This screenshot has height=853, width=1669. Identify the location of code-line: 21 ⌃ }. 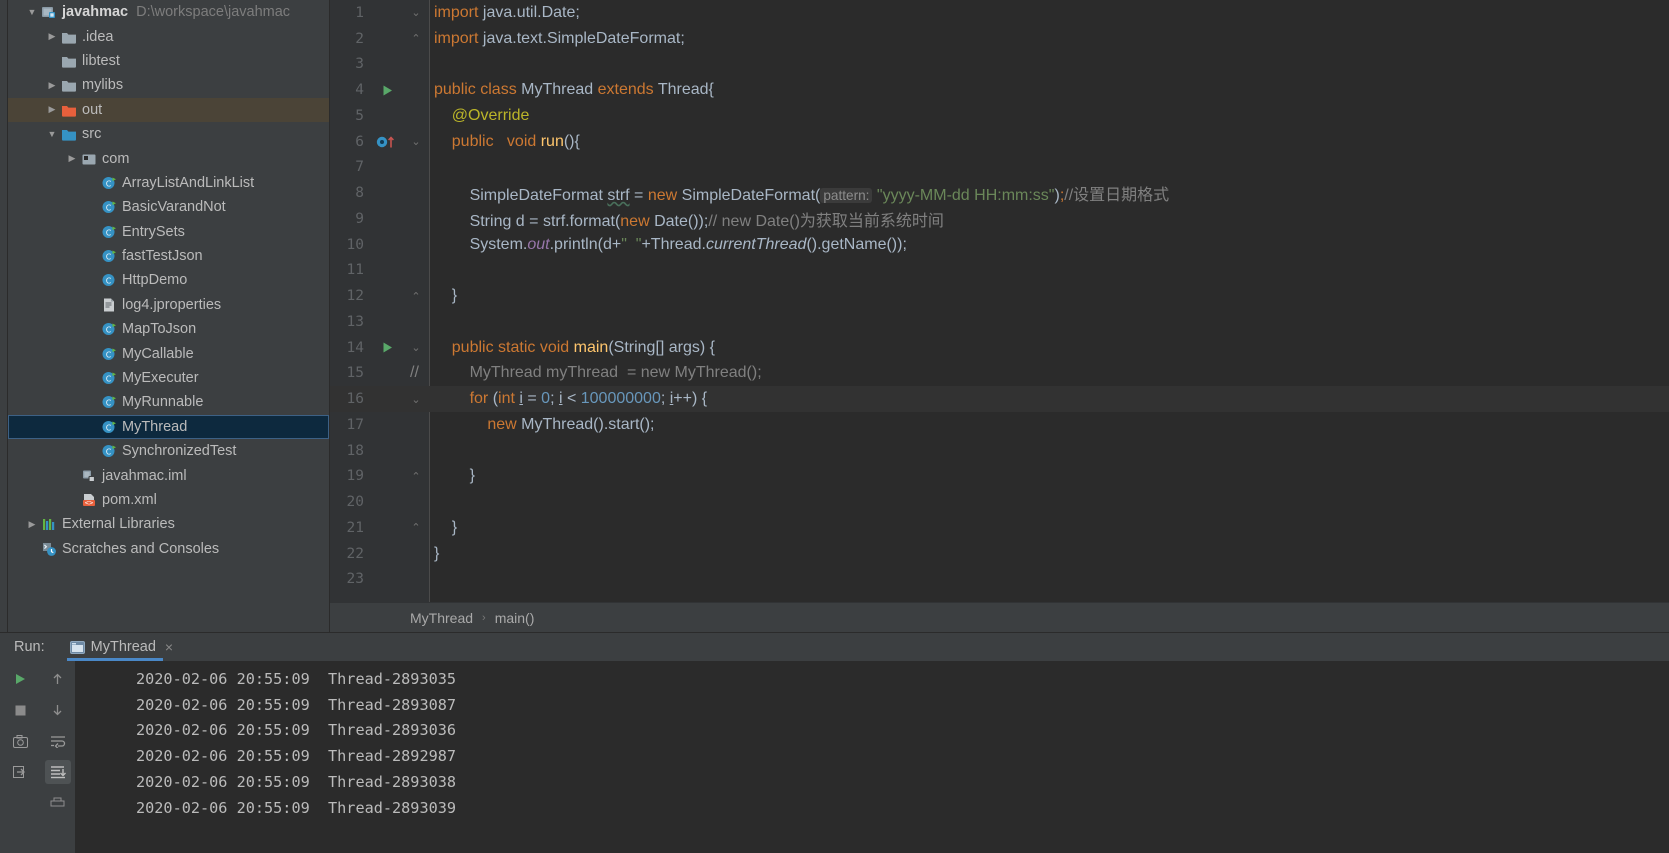
(999, 528).